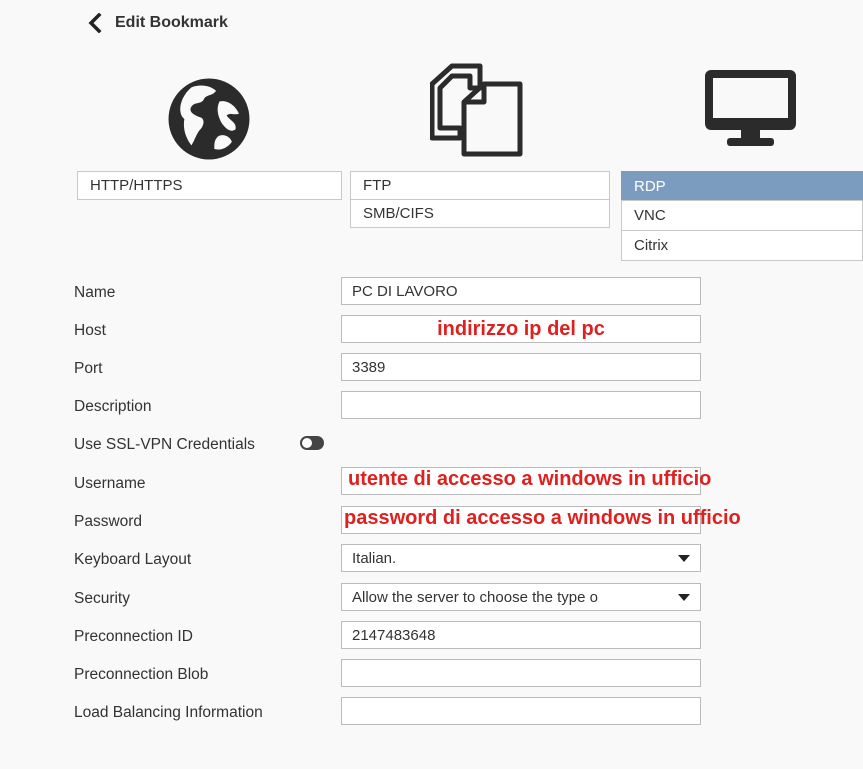 The height and width of the screenshot is (769, 863). I want to click on username-label: Username, so click(110, 483).